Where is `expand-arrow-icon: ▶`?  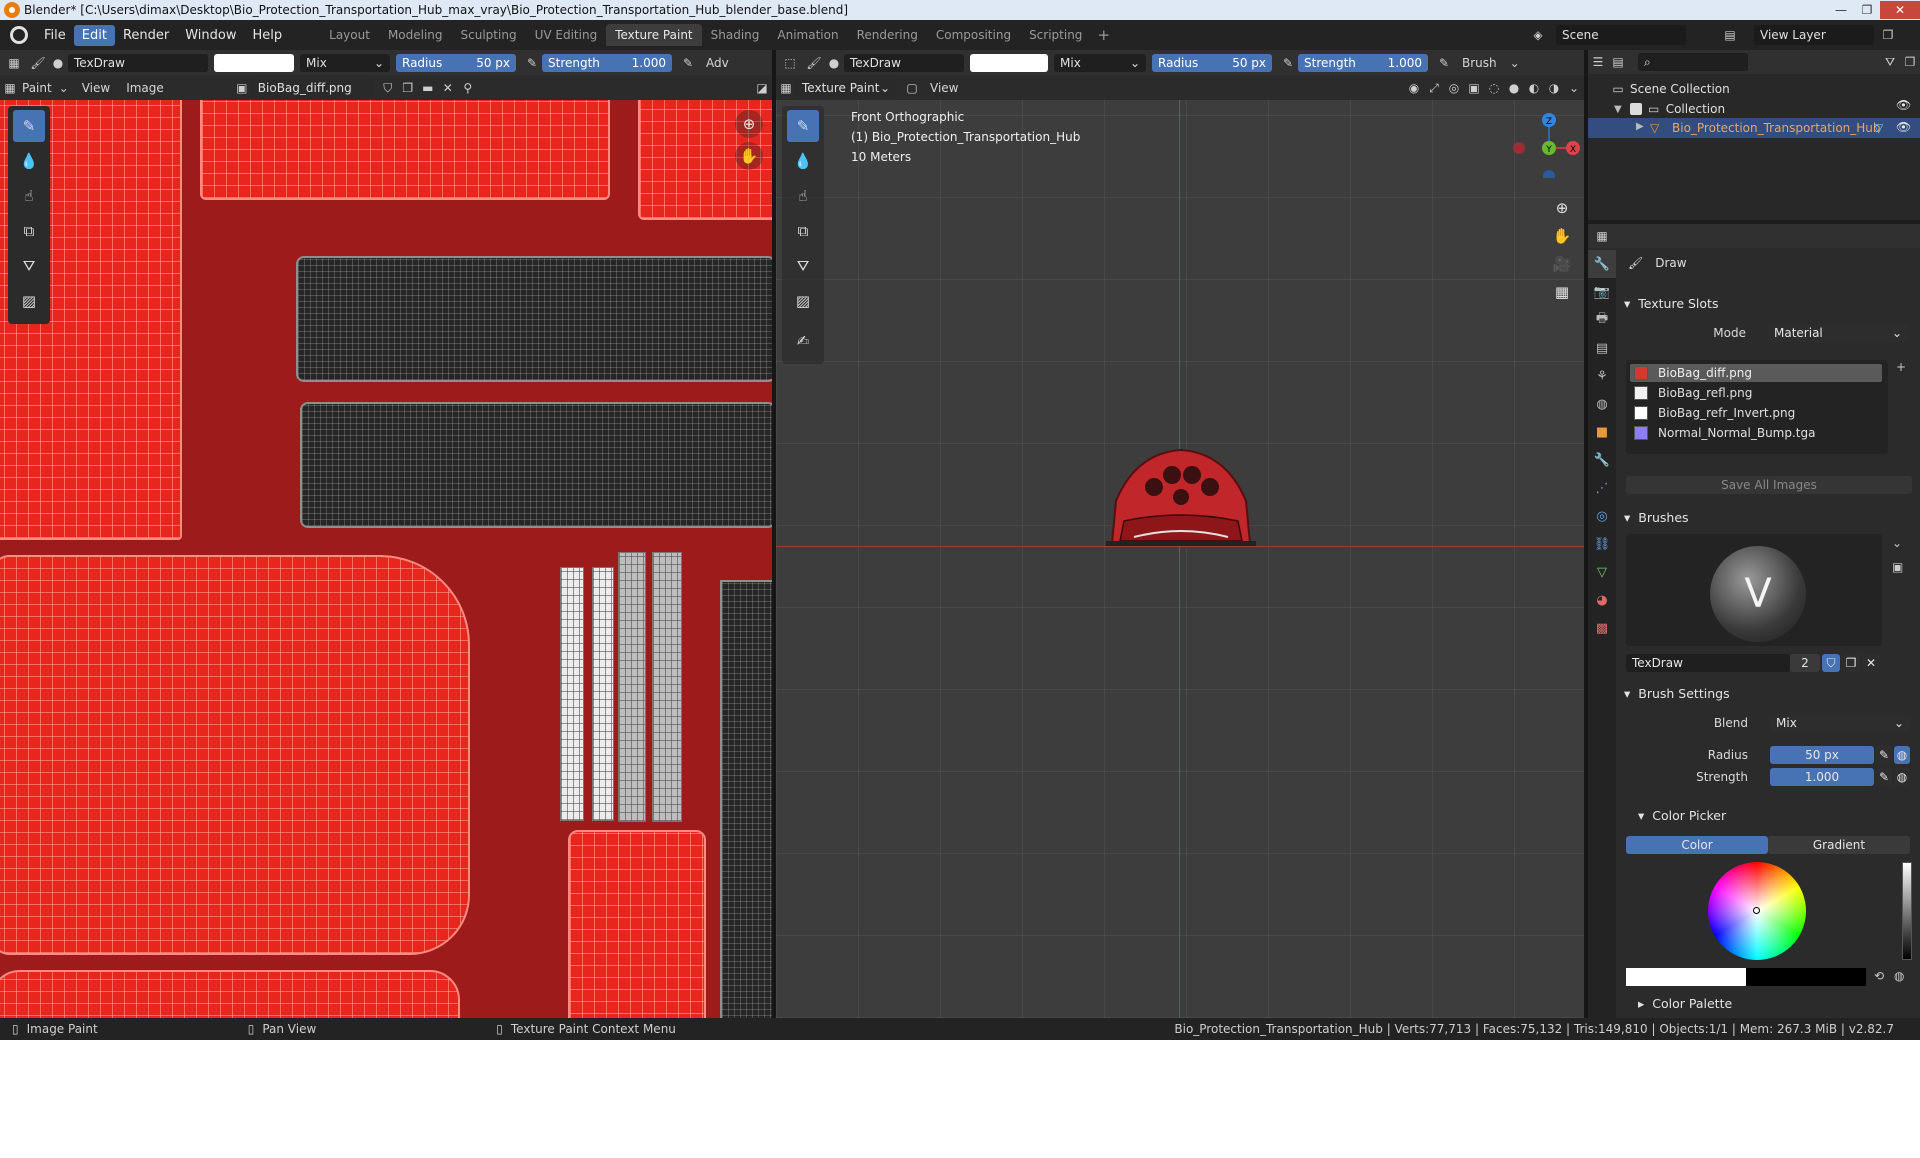 expand-arrow-icon: ▶ is located at coordinates (1640, 126).